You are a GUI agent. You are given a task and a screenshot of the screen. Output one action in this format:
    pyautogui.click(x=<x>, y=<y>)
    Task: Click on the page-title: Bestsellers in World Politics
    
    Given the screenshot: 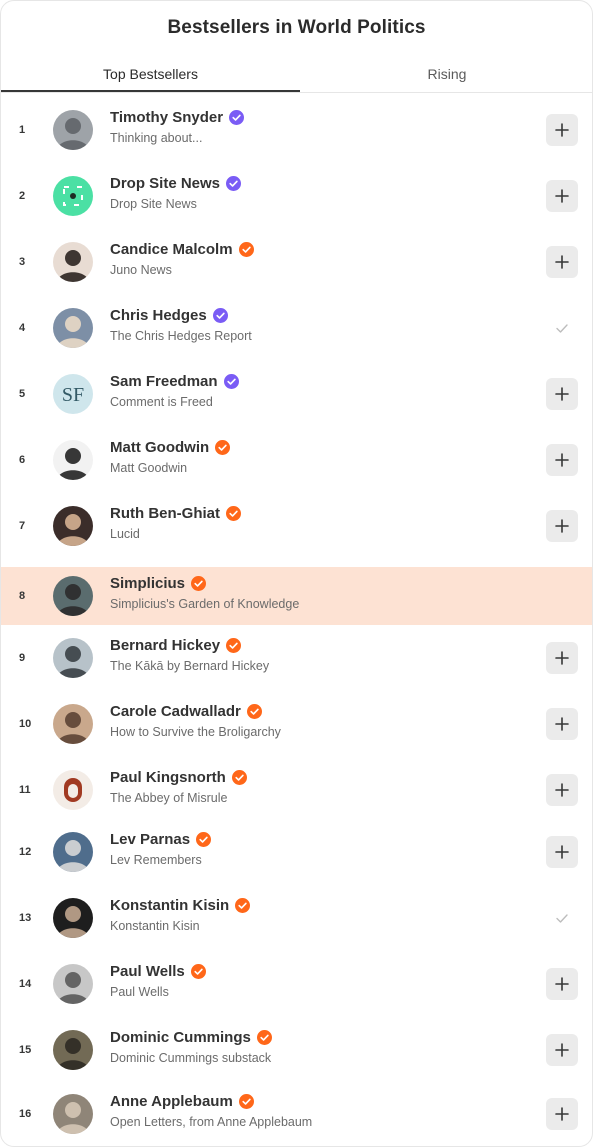 What is the action you would take?
    pyautogui.click(x=296, y=27)
    